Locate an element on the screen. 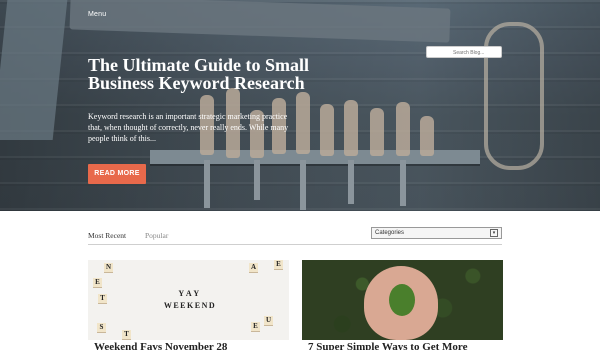  hero-background-saw is located at coordinates (260, 21).